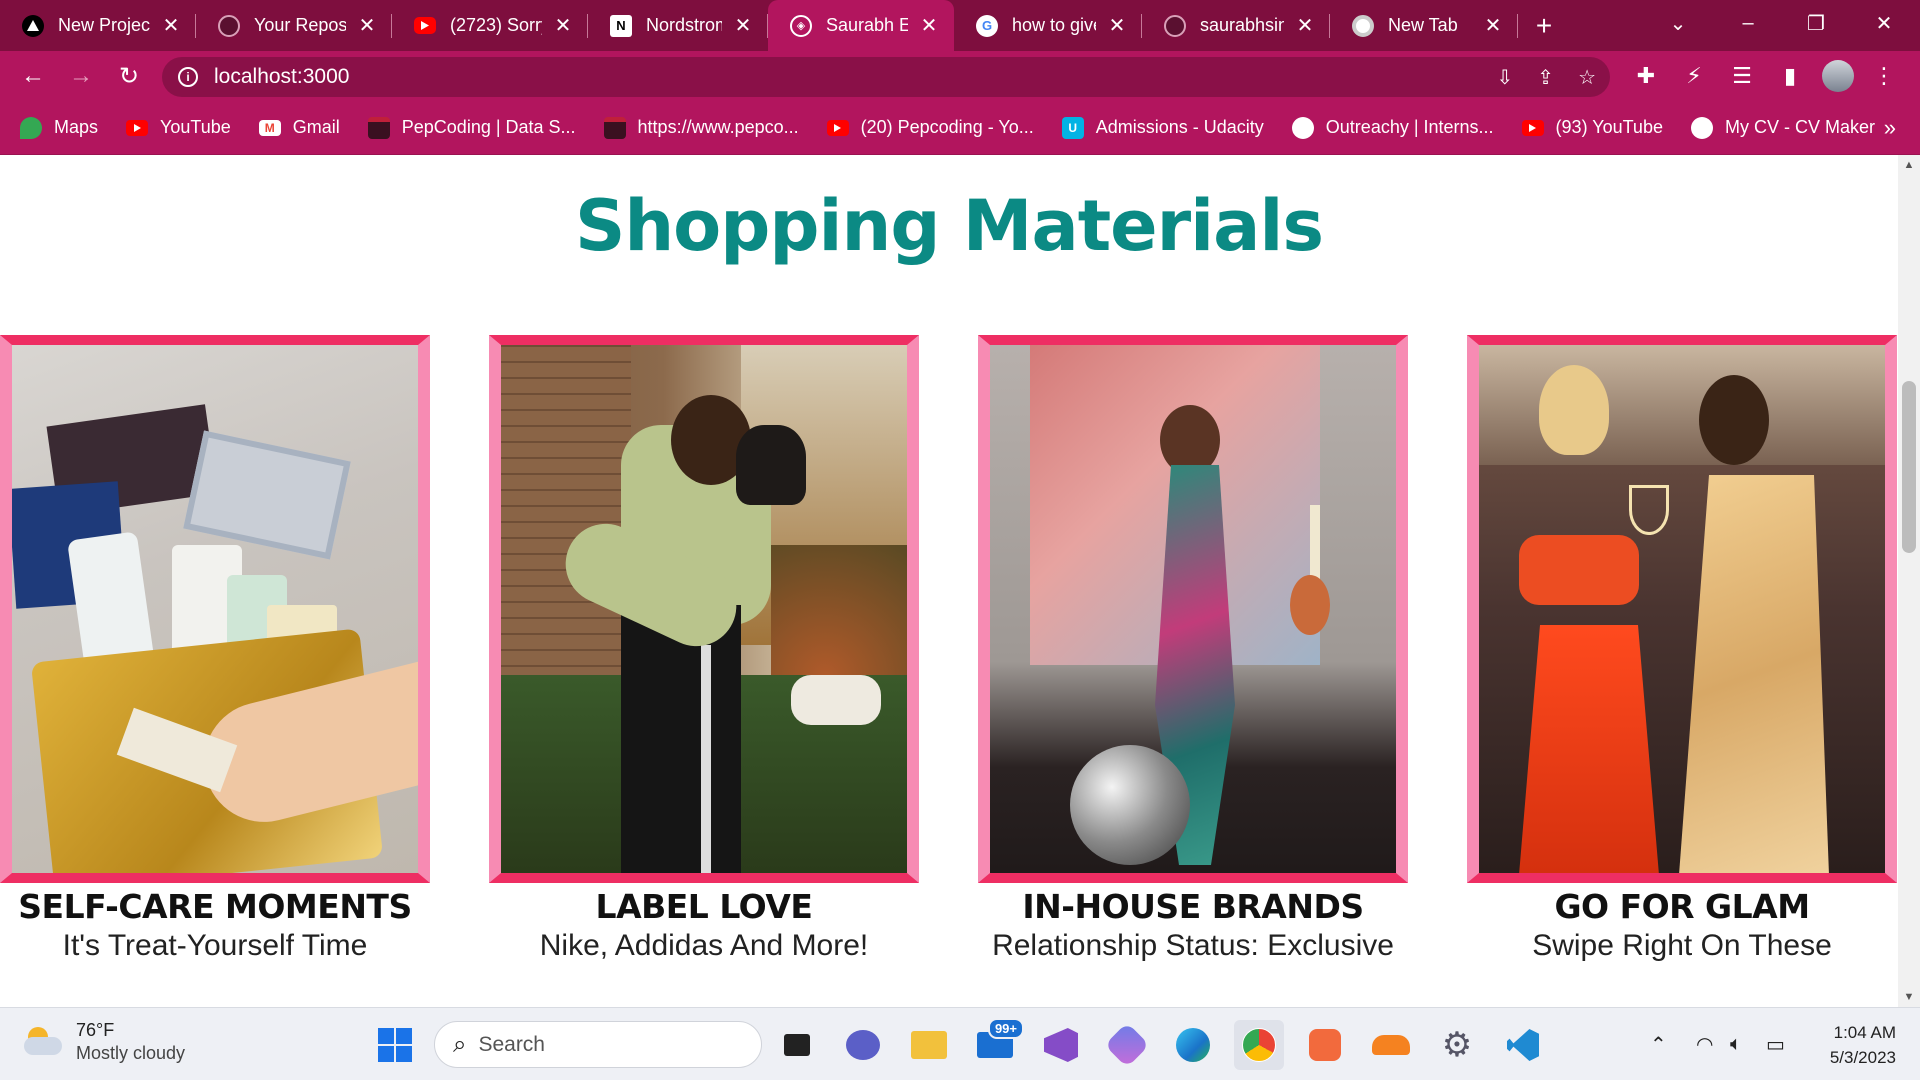  I want to click on tab-saurabh-ecommerce: ◈ Saurabh Ecommerce ✕, so click(861, 25).